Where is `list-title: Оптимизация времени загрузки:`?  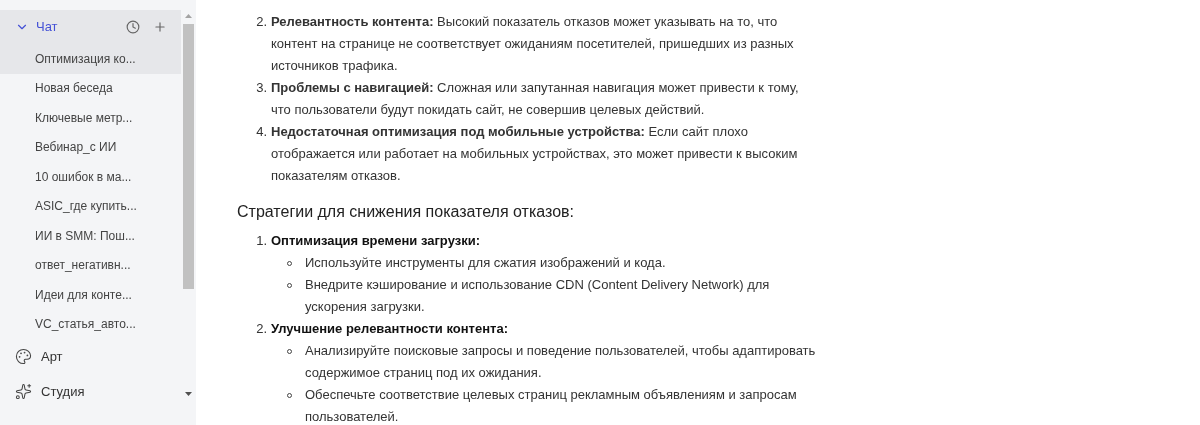 list-title: Оптимизация времени загрузки: is located at coordinates (375, 241).